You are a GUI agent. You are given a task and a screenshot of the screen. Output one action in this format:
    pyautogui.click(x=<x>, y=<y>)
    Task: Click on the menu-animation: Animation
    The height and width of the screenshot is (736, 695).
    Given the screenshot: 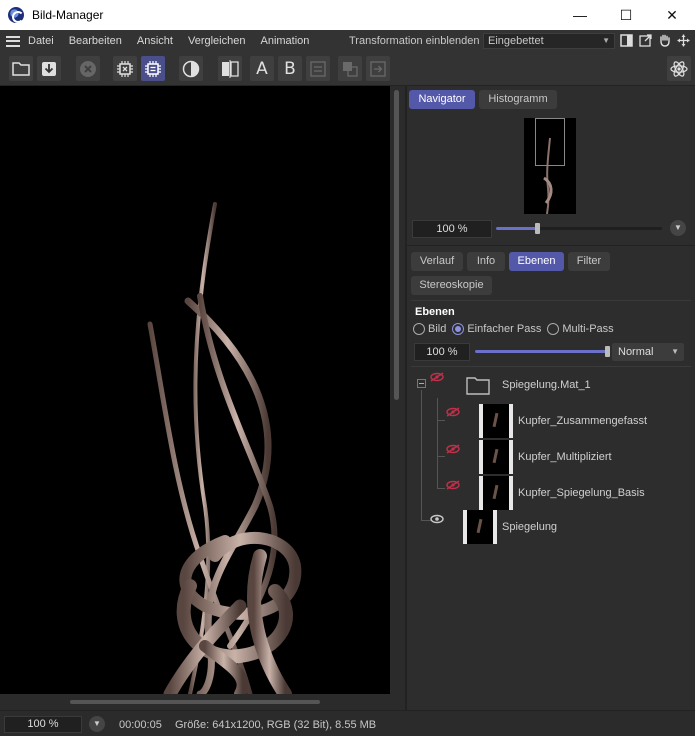 What is the action you would take?
    pyautogui.click(x=284, y=41)
    